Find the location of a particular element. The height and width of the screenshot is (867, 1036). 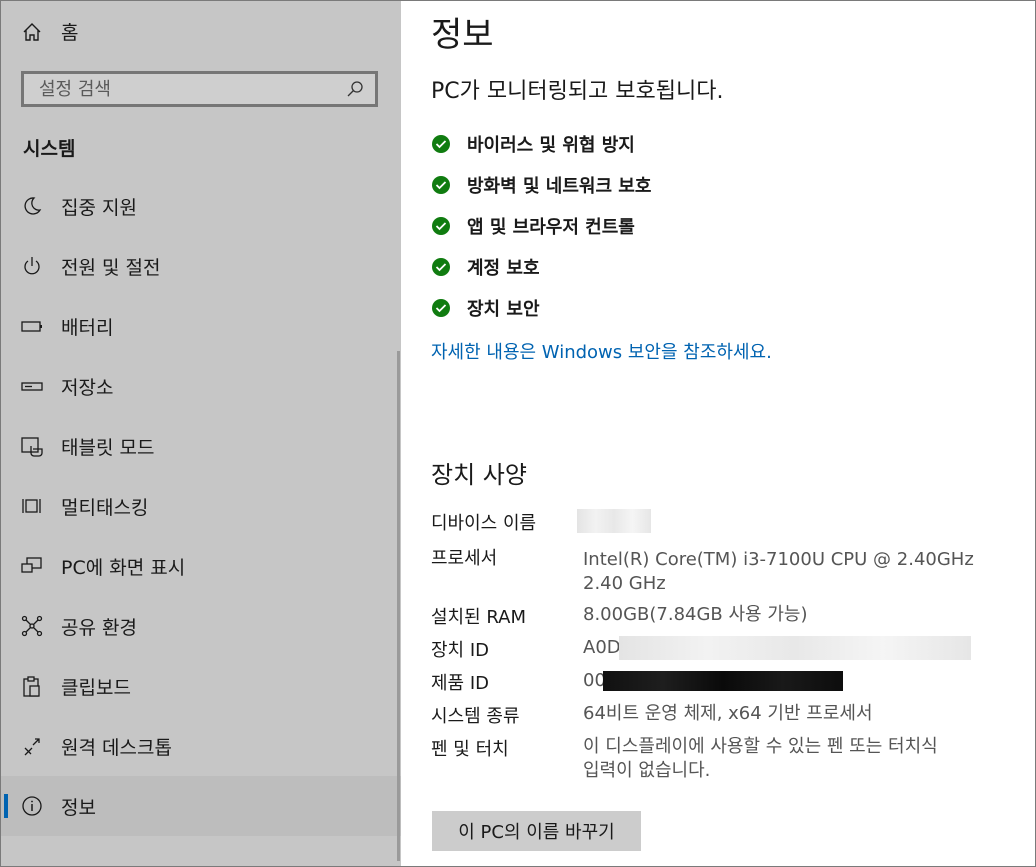

page-title: 정보 is located at coordinates (462, 35).